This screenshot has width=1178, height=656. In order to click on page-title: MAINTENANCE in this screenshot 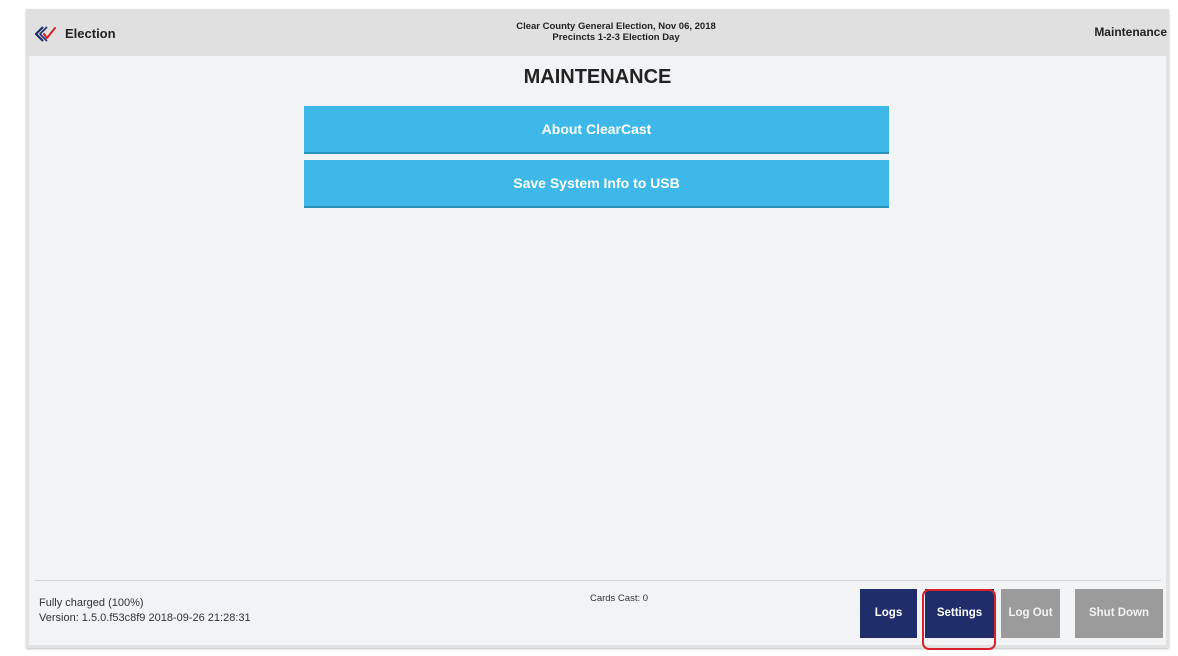, I will do `click(597, 77)`.